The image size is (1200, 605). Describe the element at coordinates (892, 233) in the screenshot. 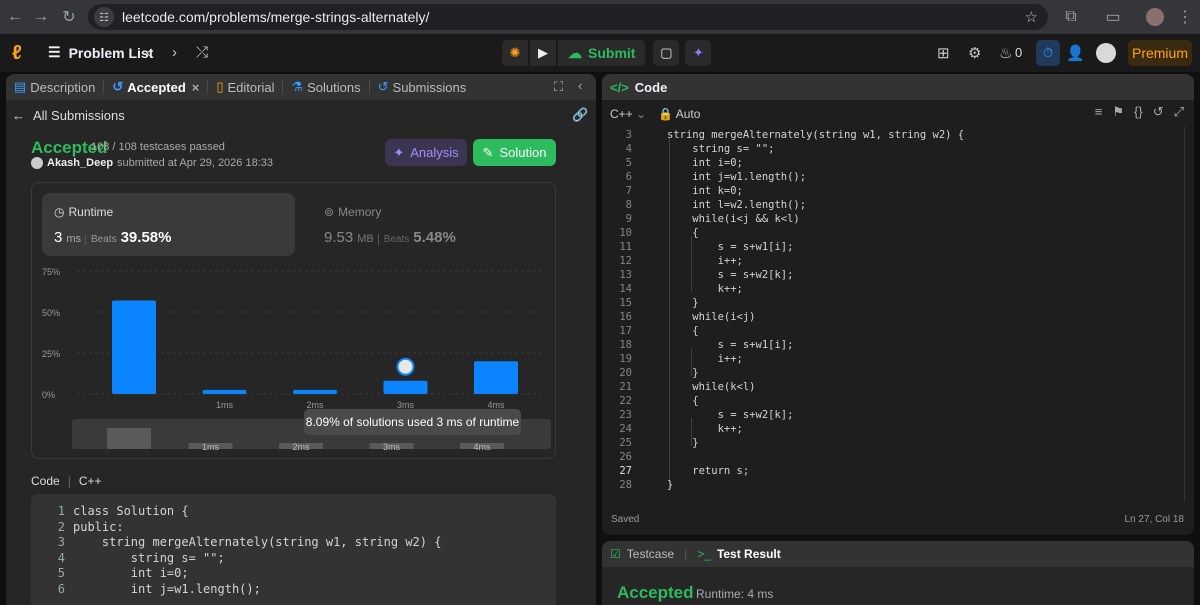

I see `editor-line: 10 {` at that location.